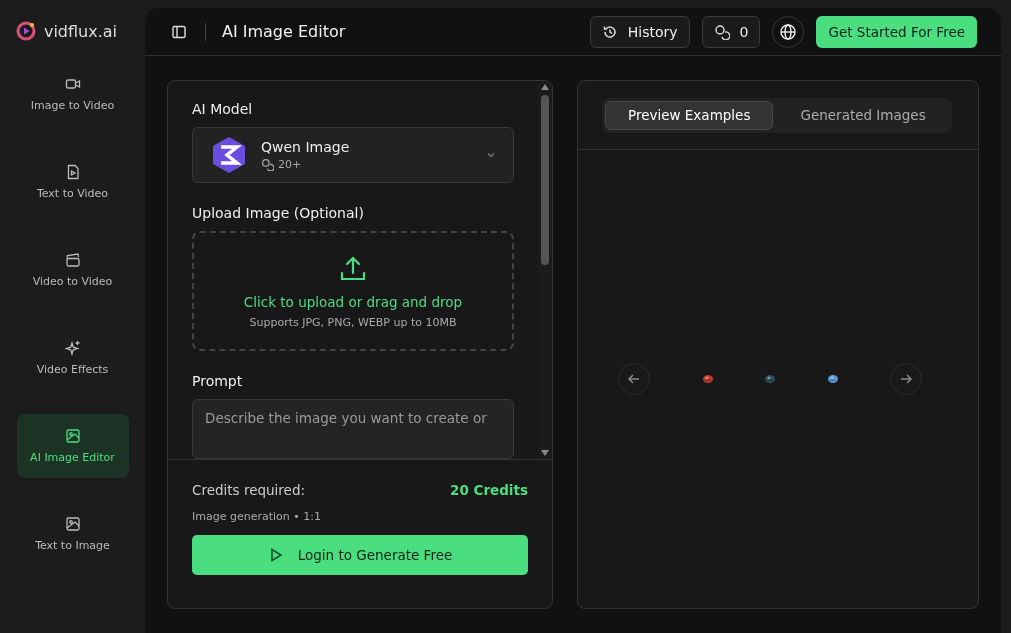 The width and height of the screenshot is (1011, 633). I want to click on field-label: Upload Image (Optional), so click(278, 213).